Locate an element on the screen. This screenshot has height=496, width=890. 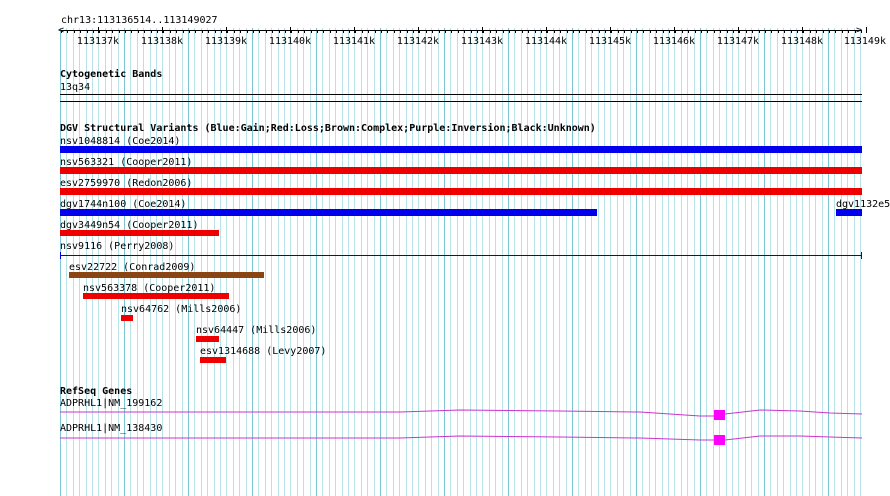
variant-label: nsv9116 (Perry2008) is located at coordinates (117, 246).